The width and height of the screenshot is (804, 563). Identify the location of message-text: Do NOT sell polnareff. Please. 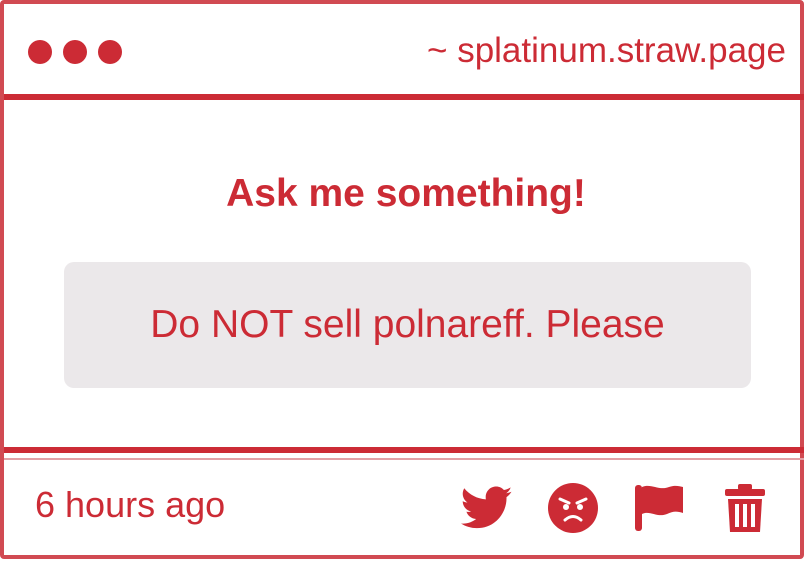
(407, 324).